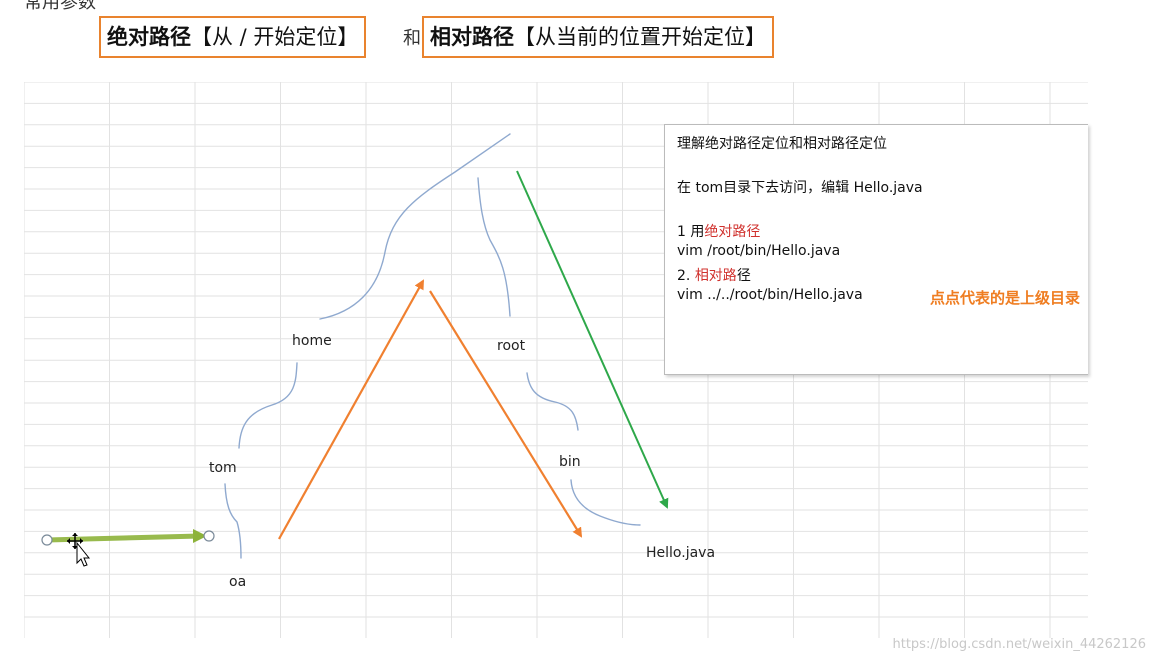 The width and height of the screenshot is (1156, 660). I want to click on node-root: root, so click(511, 346).